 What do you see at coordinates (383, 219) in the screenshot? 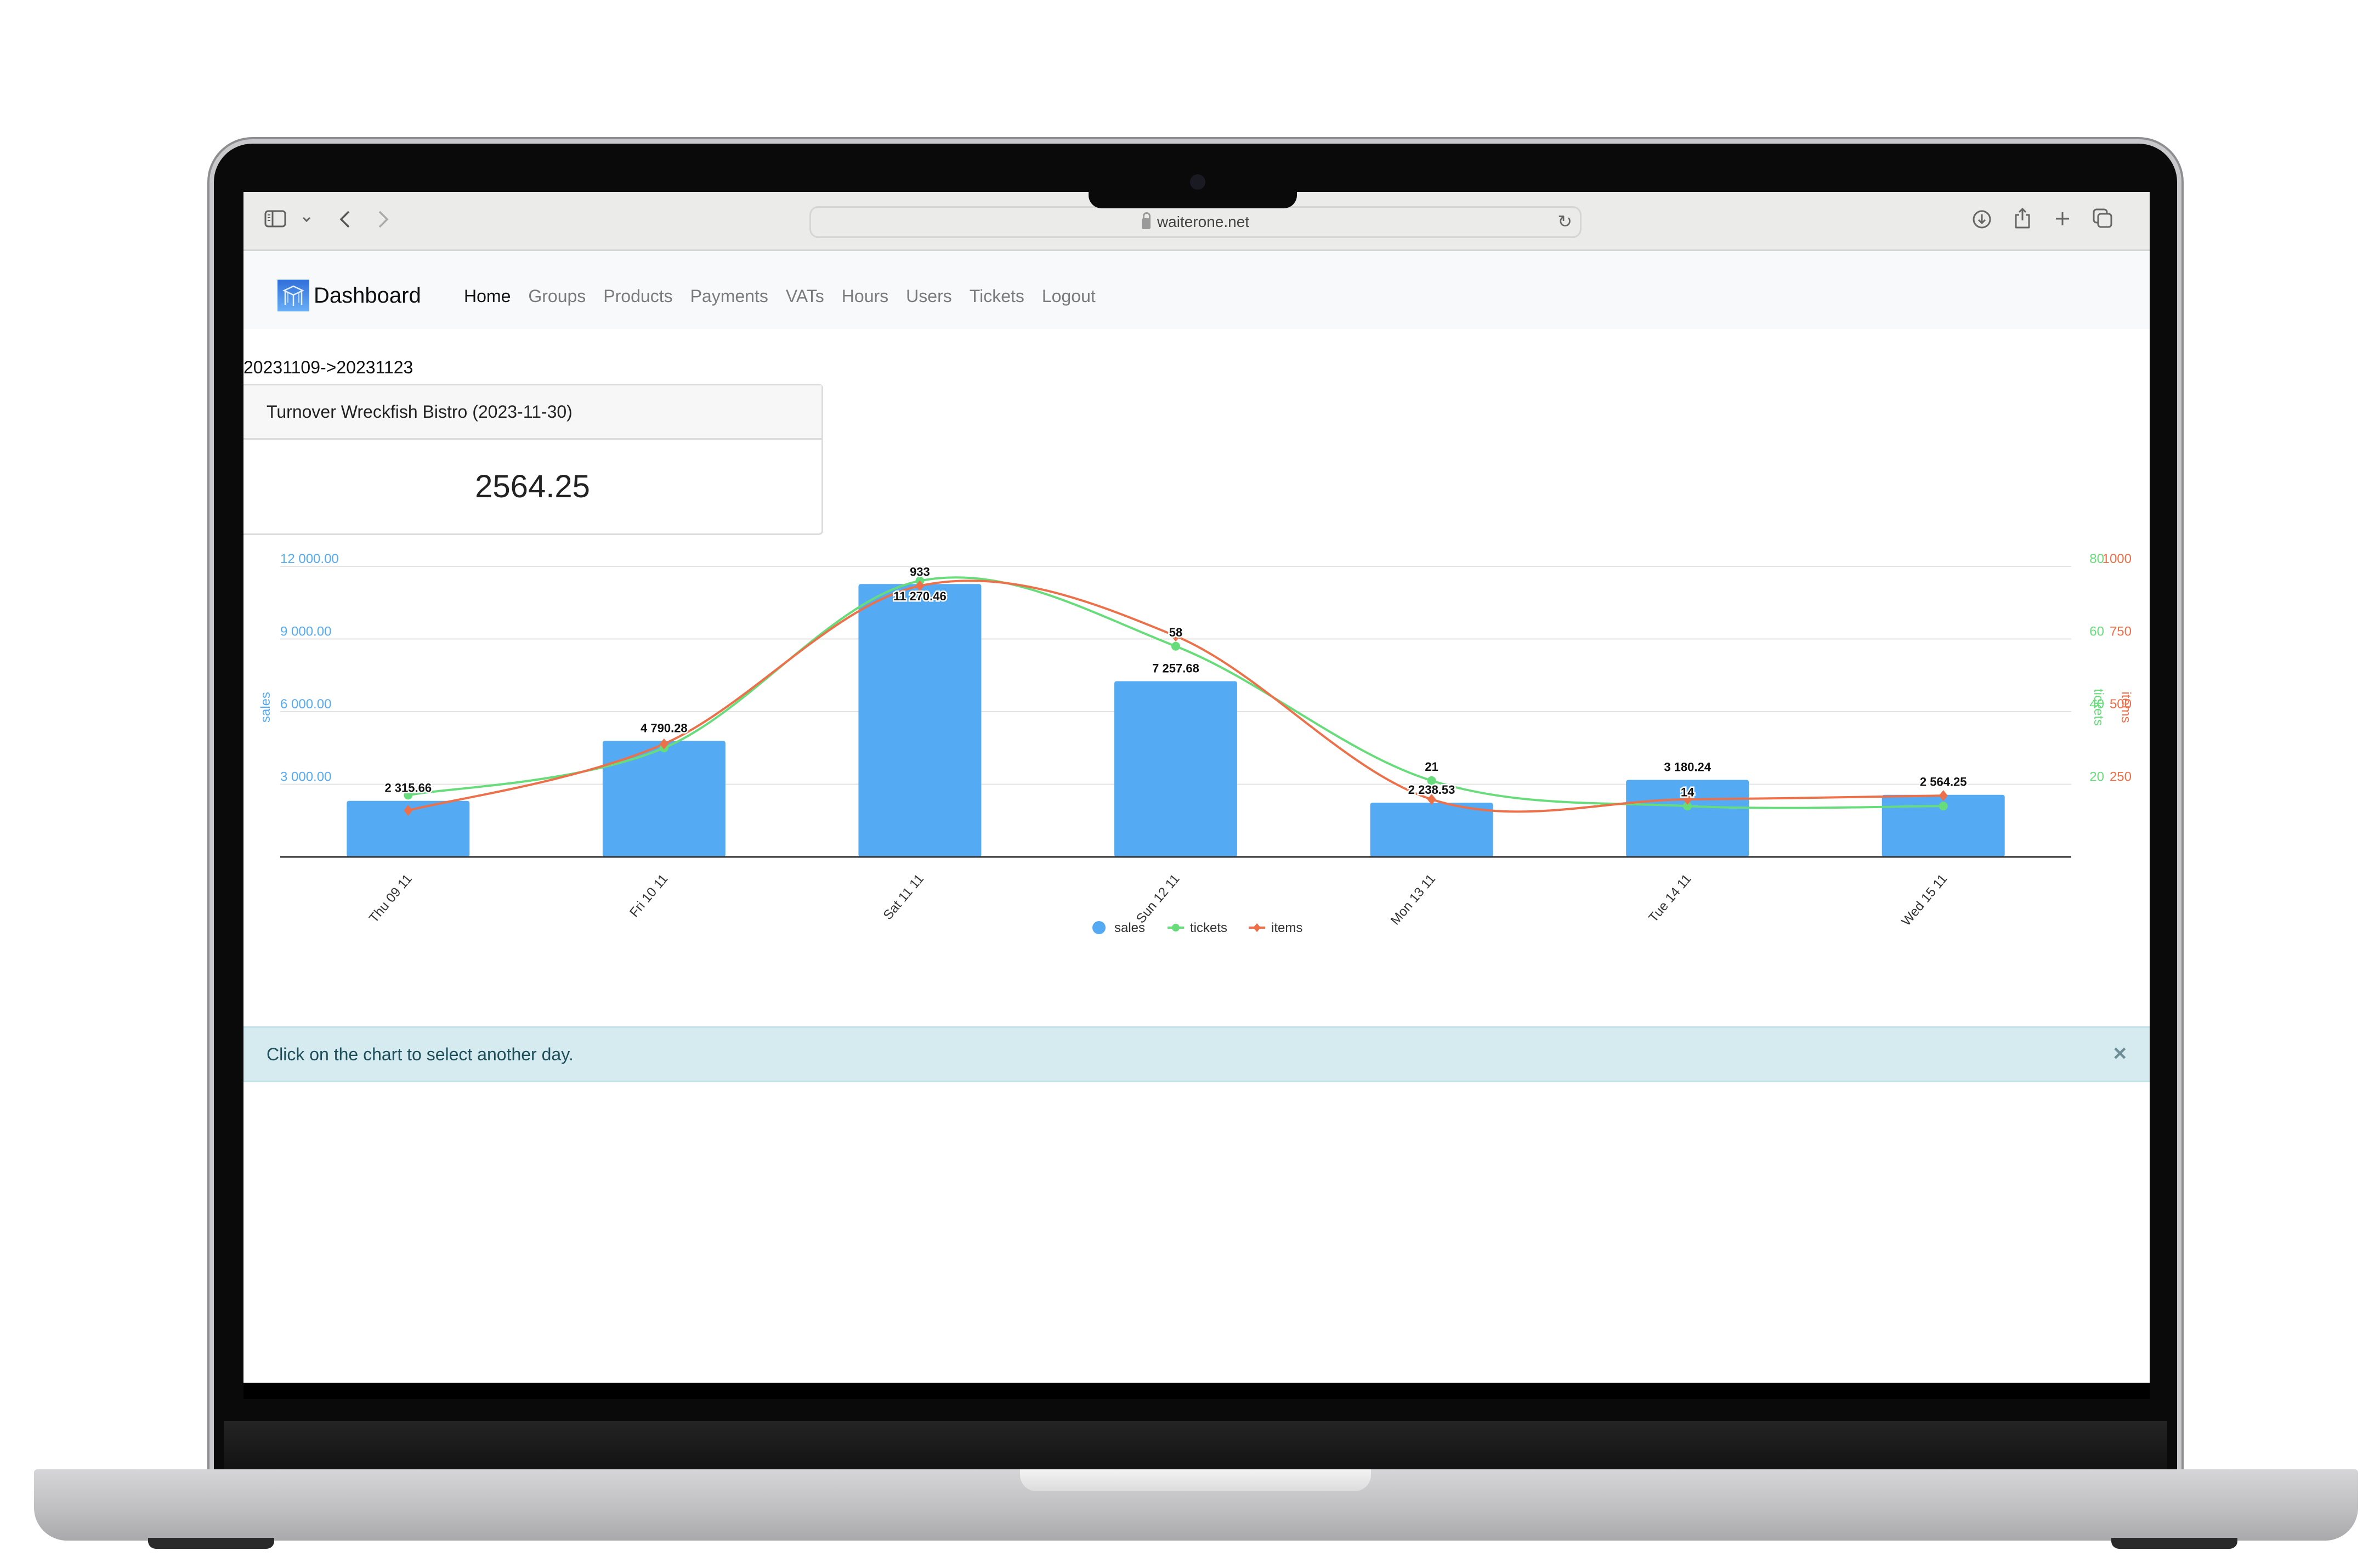
I see `forward-icon` at bounding box center [383, 219].